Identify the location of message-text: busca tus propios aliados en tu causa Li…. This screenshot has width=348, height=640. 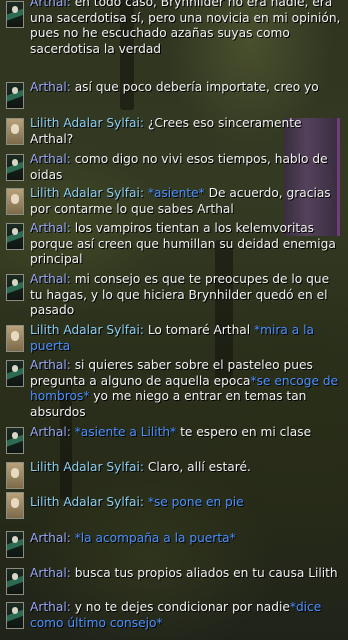
(206, 573).